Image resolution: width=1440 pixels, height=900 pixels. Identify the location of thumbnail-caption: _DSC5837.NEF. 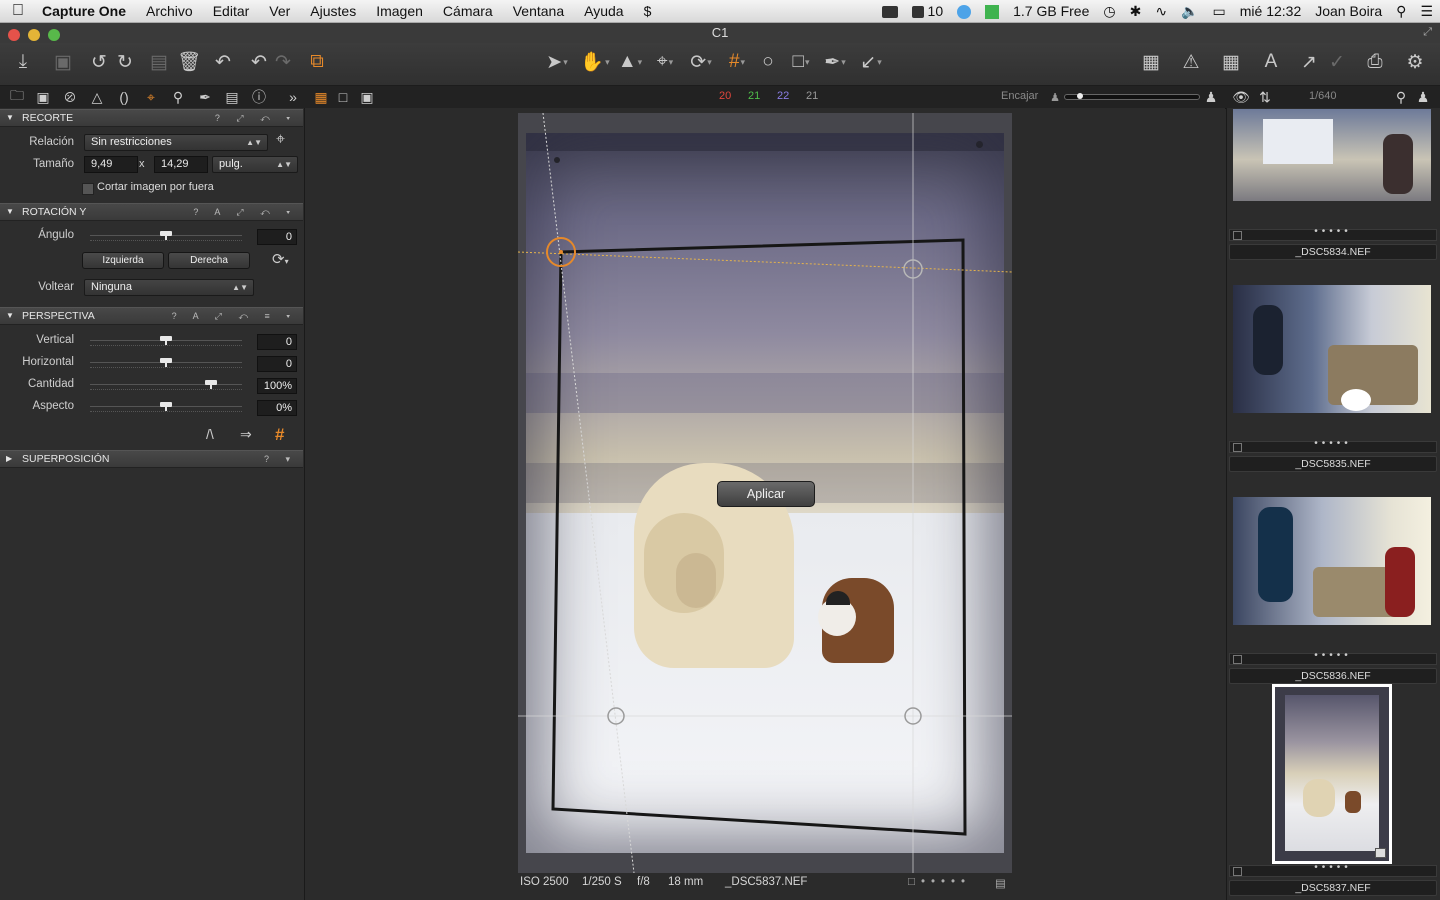
(1333, 888).